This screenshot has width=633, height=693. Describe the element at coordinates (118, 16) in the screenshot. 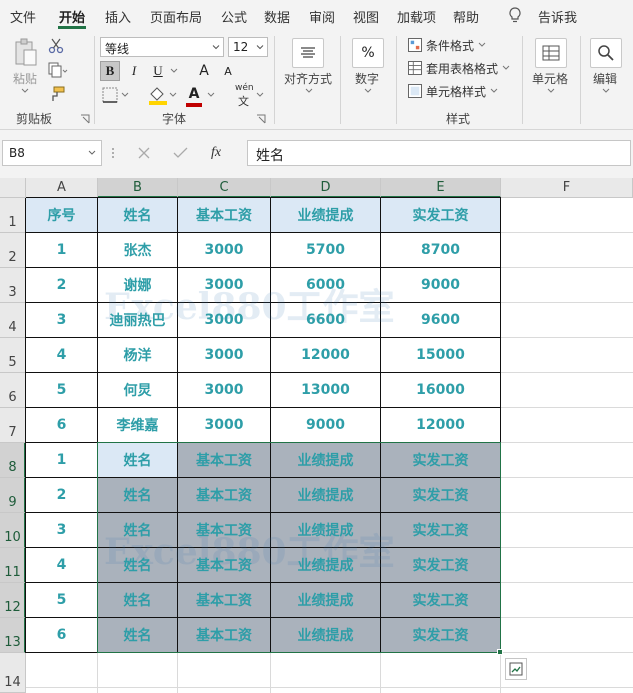

I see `menu-insert: 插入` at that location.